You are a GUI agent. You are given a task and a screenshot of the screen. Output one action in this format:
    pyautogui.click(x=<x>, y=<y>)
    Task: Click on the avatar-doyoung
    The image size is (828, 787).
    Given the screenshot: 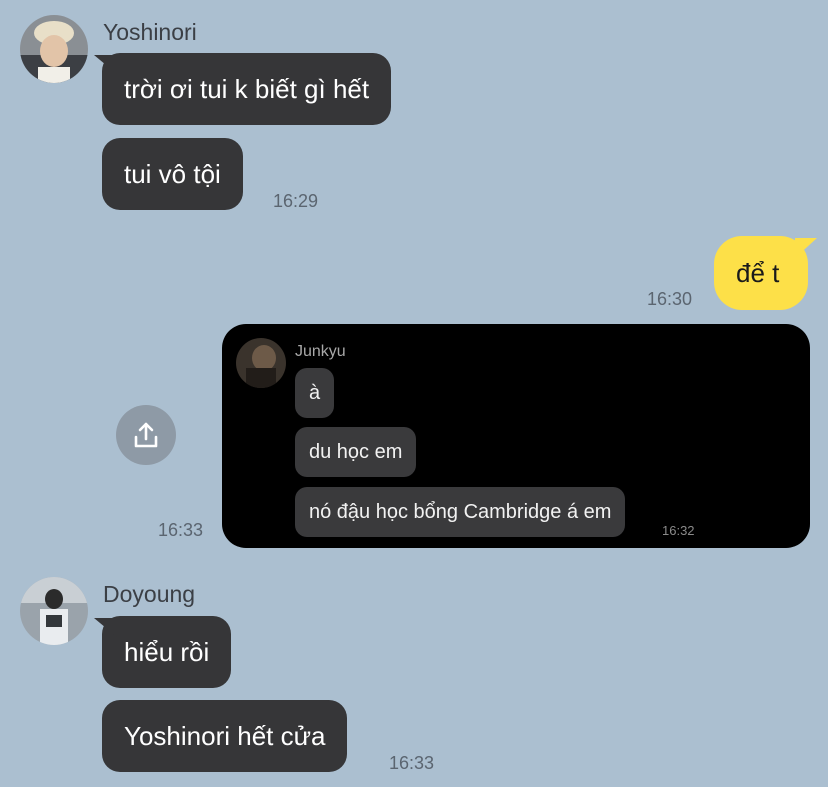 What is the action you would take?
    pyautogui.click(x=54, y=611)
    